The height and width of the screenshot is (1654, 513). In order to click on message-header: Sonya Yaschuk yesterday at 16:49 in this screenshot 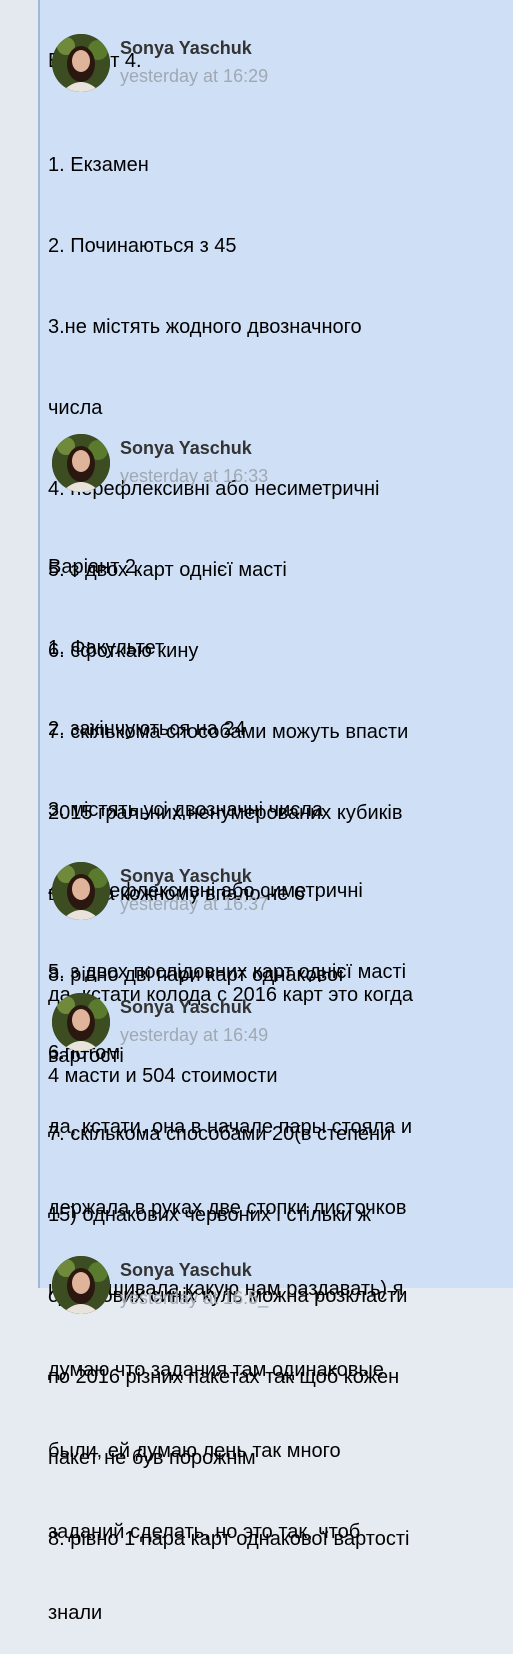, I will do `click(272, 1023)`.